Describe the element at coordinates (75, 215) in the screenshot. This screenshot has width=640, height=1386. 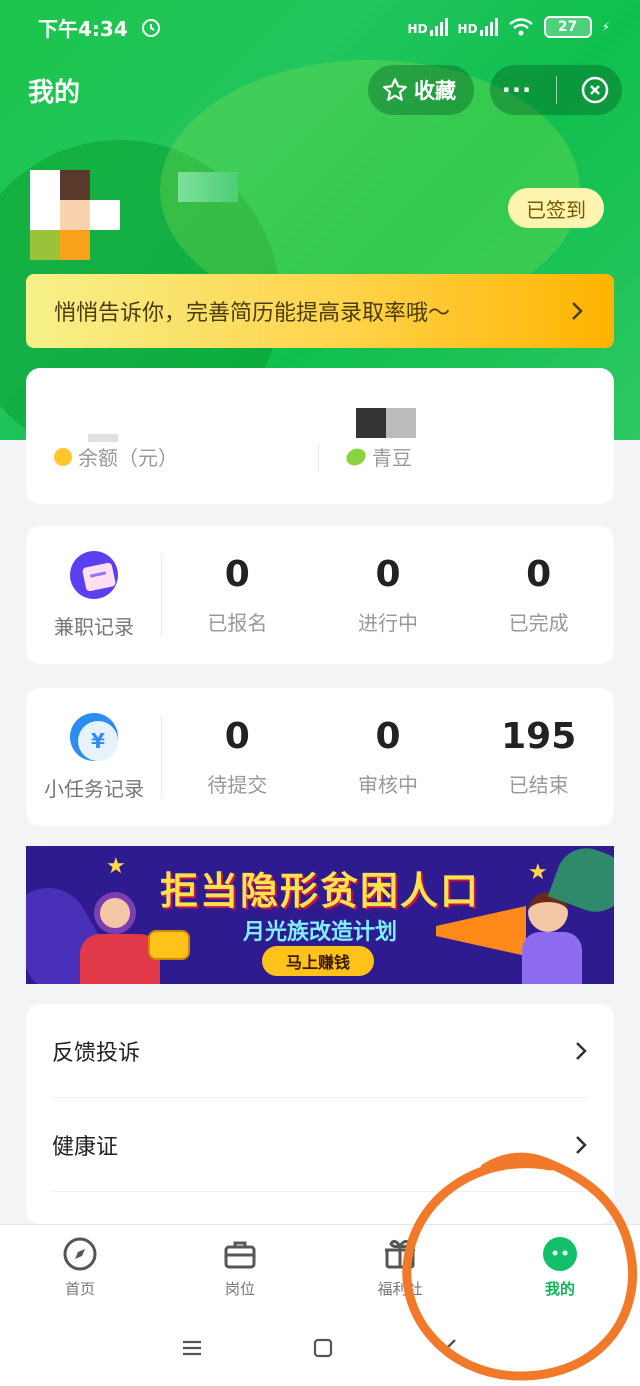
I see `avatar` at that location.